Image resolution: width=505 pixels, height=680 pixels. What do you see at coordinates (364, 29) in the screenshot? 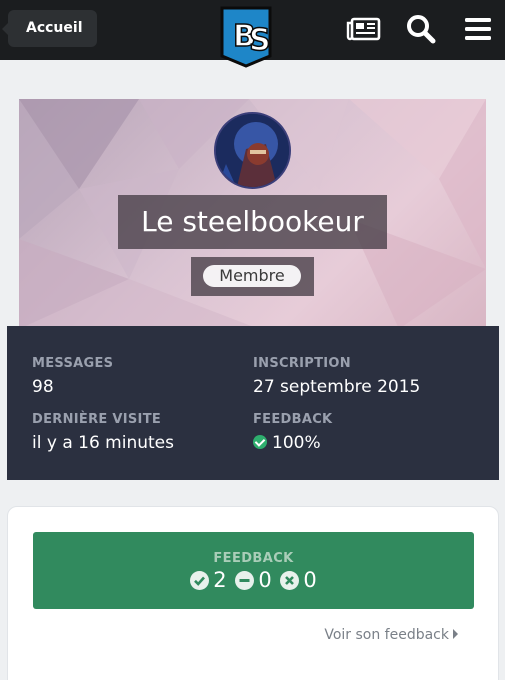
I see `newspaper-icon` at bounding box center [364, 29].